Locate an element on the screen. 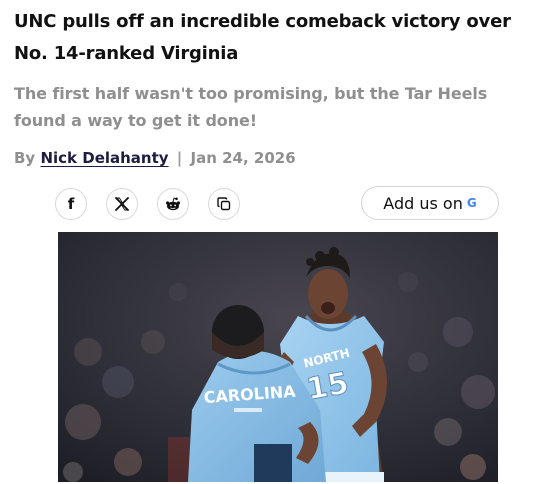 This screenshot has height=484, width=542. share-reddit-button is located at coordinates (173, 204).